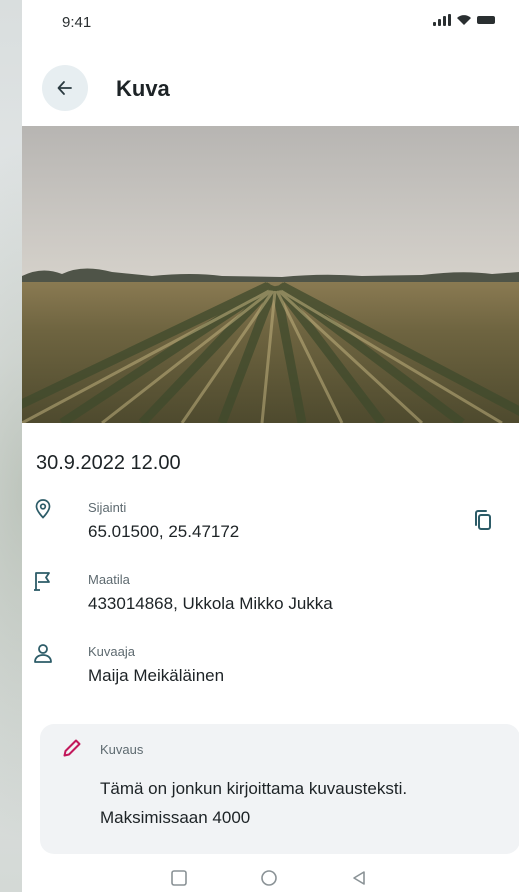 This screenshot has width=519, height=892. I want to click on farm-flag-icon, so click(42, 581).